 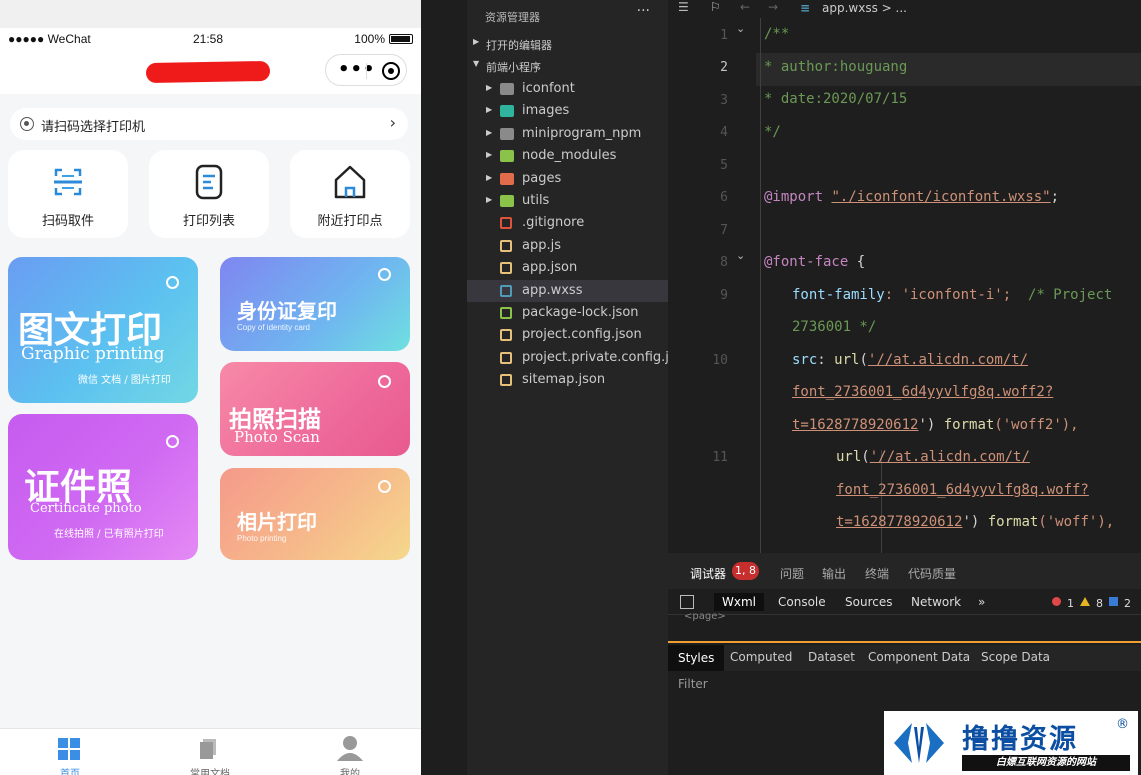 What do you see at coordinates (391, 71) in the screenshot?
I see `close-miniprogram-icon` at bounding box center [391, 71].